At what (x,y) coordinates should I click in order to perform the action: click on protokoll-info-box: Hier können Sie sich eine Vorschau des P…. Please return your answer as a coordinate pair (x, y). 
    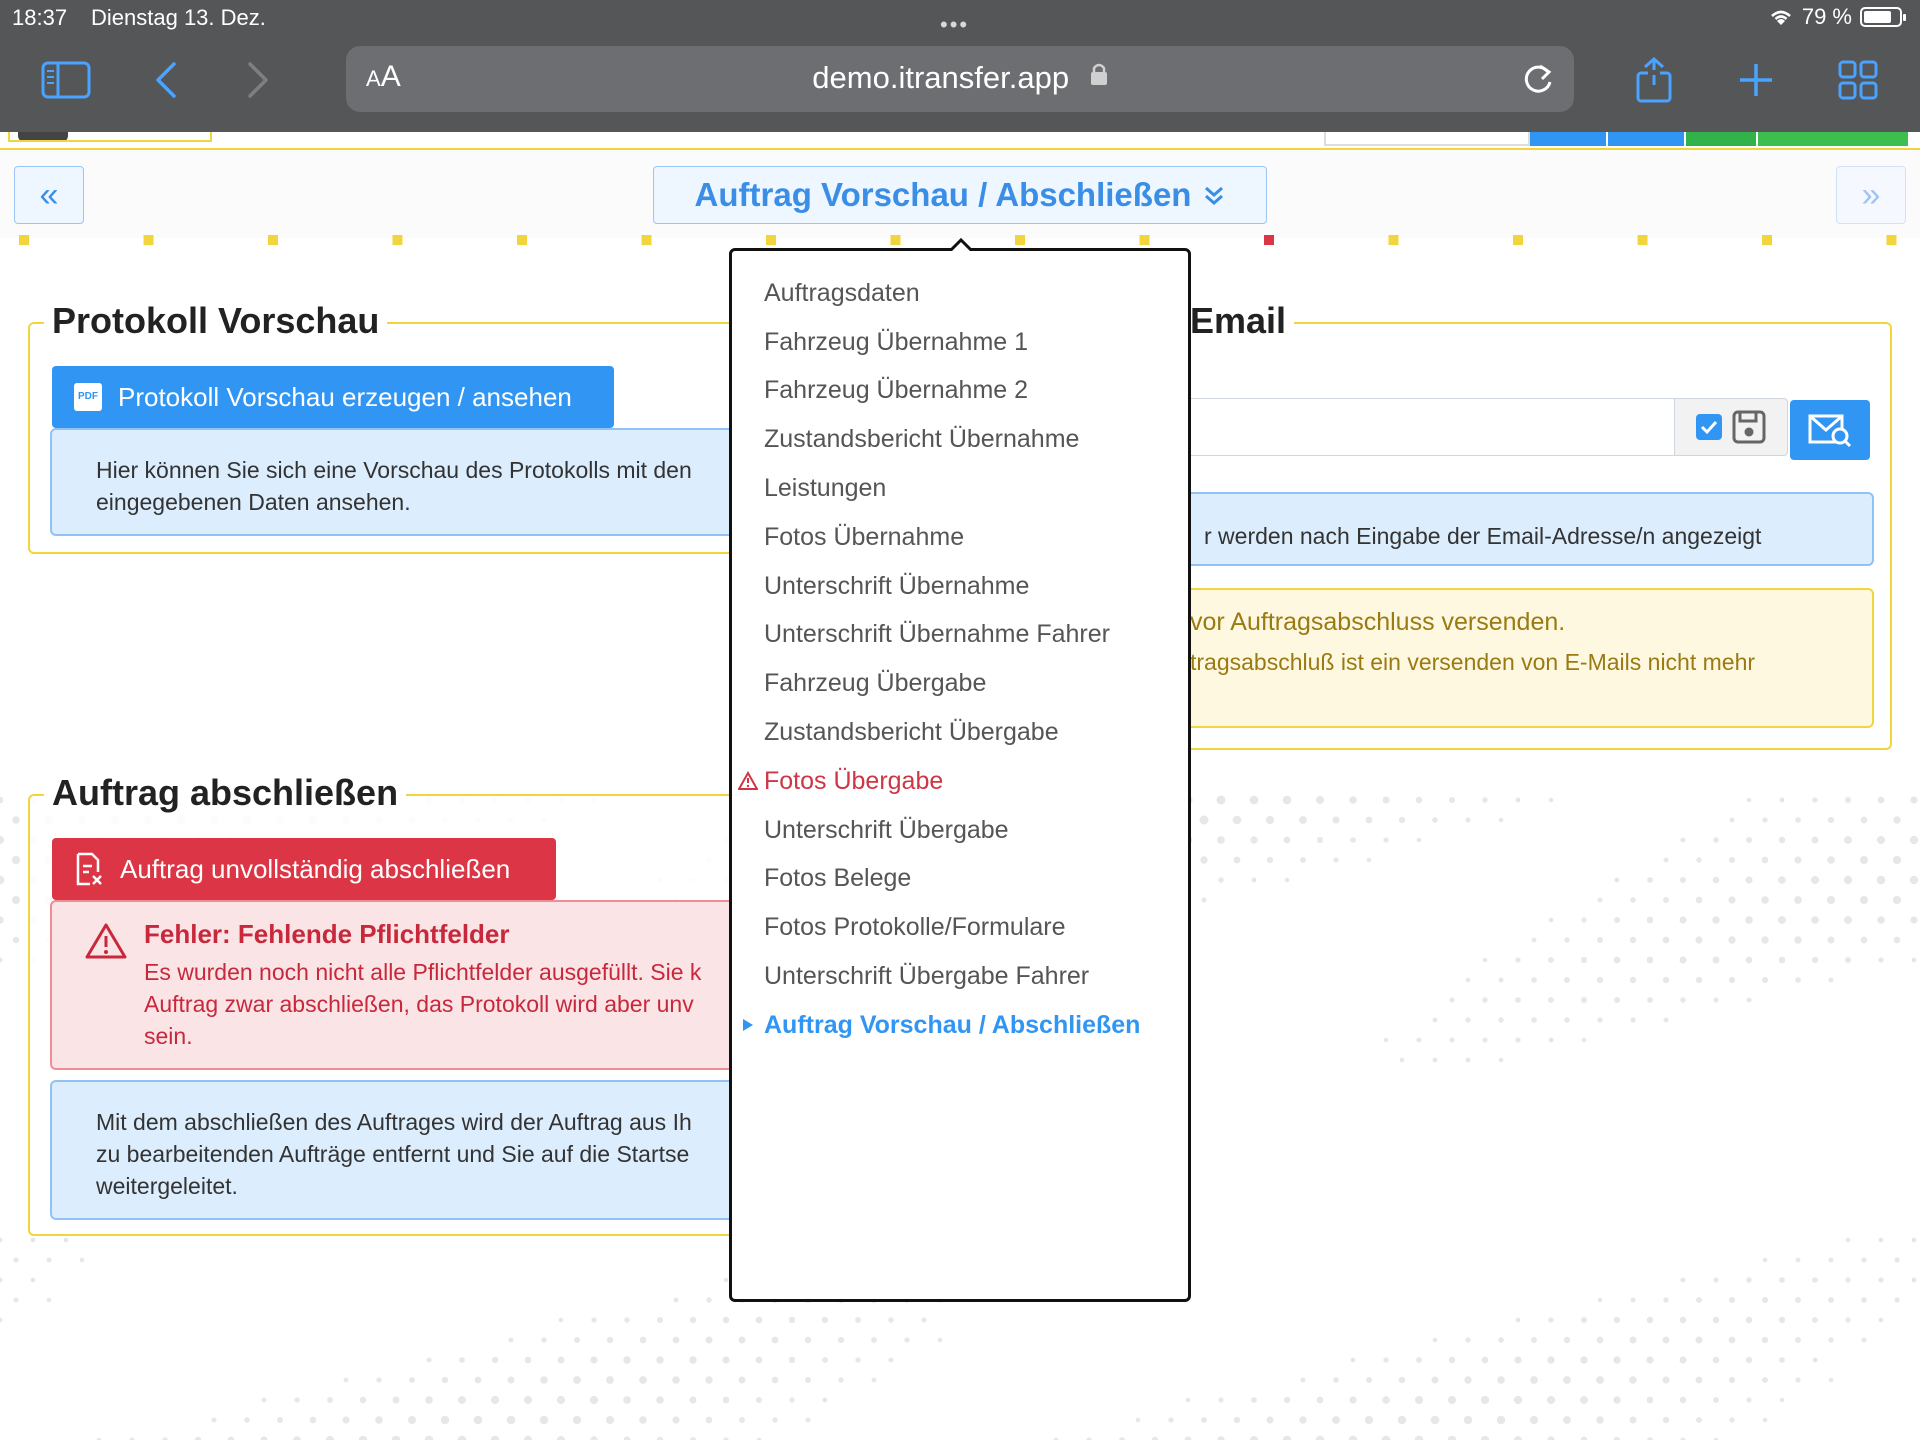
    Looking at the image, I should click on (440, 482).